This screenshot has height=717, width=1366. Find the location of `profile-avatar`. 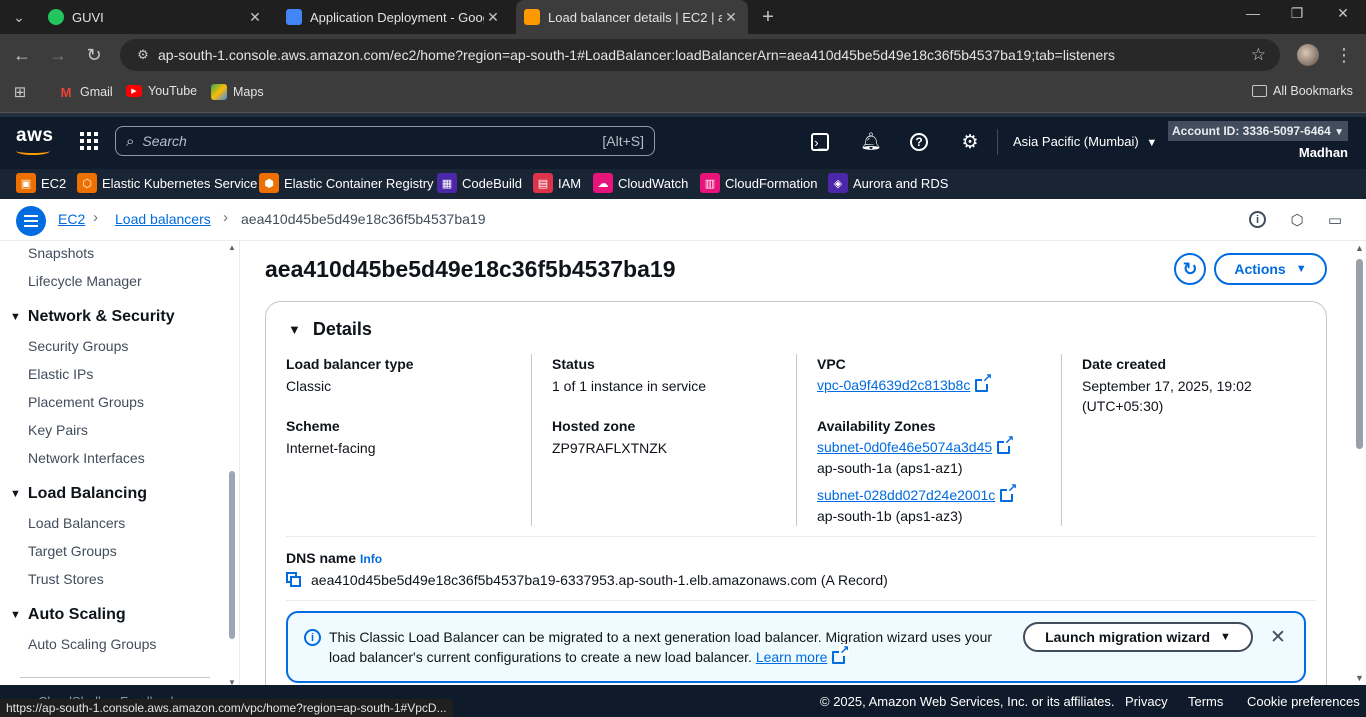

profile-avatar is located at coordinates (1308, 55).